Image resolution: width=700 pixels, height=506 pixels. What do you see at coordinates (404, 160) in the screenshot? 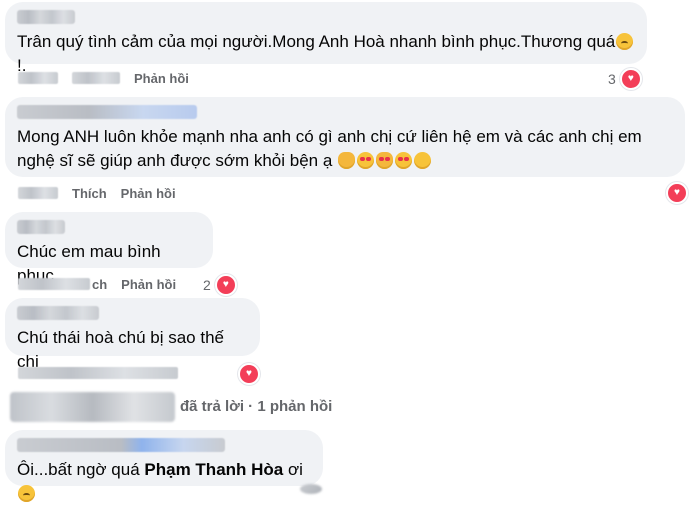
I see `smiling-hearts-emoji-icon` at bounding box center [404, 160].